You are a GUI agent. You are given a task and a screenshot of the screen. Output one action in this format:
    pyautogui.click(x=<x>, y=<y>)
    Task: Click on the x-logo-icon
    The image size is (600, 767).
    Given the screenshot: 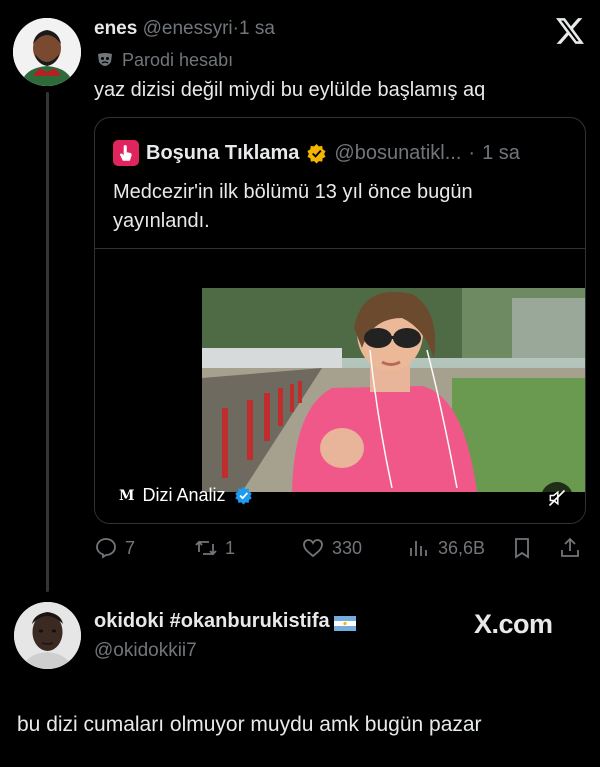 What is the action you would take?
    pyautogui.click(x=570, y=31)
    